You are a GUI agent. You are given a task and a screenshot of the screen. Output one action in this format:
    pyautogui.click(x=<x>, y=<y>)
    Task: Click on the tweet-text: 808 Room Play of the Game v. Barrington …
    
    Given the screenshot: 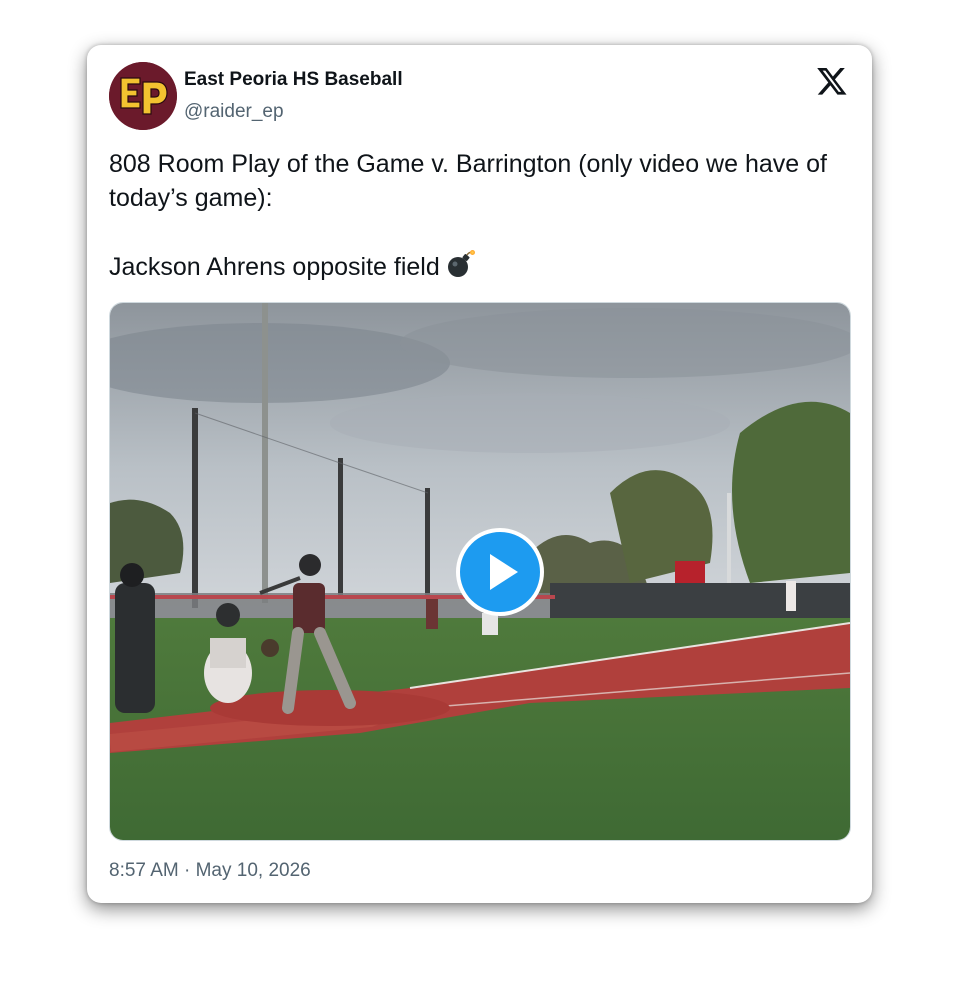 What is the action you would take?
    pyautogui.click(x=479, y=217)
    